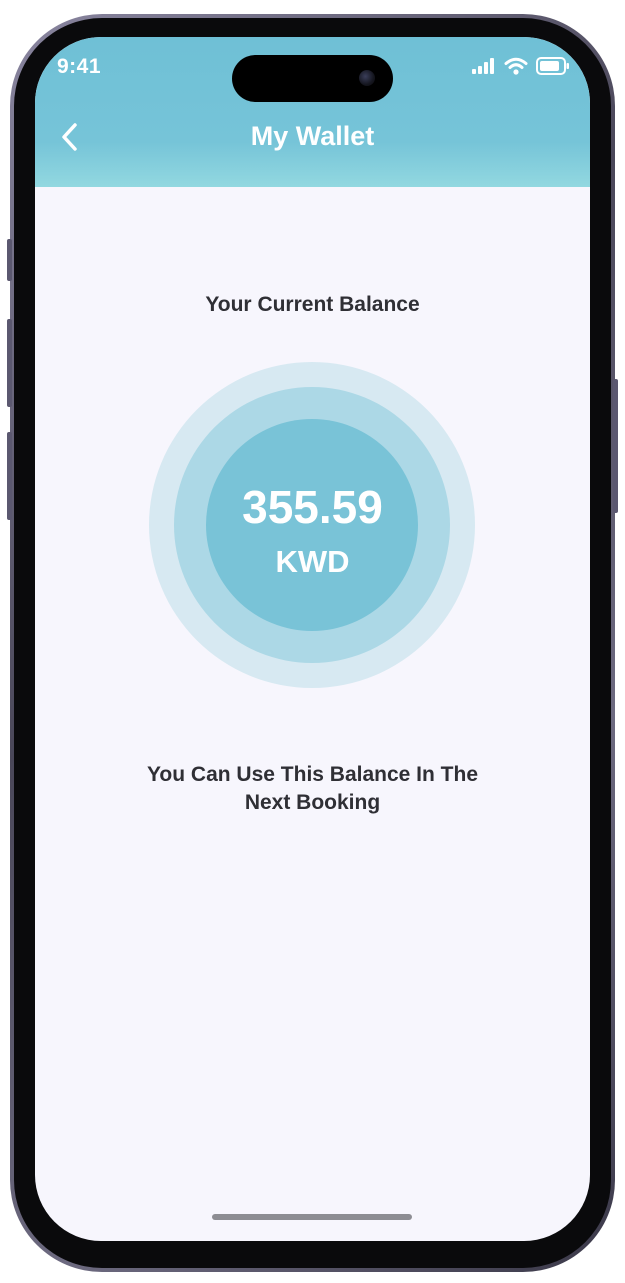 The height and width of the screenshot is (1283, 625). I want to click on dynamic-island, so click(312, 78).